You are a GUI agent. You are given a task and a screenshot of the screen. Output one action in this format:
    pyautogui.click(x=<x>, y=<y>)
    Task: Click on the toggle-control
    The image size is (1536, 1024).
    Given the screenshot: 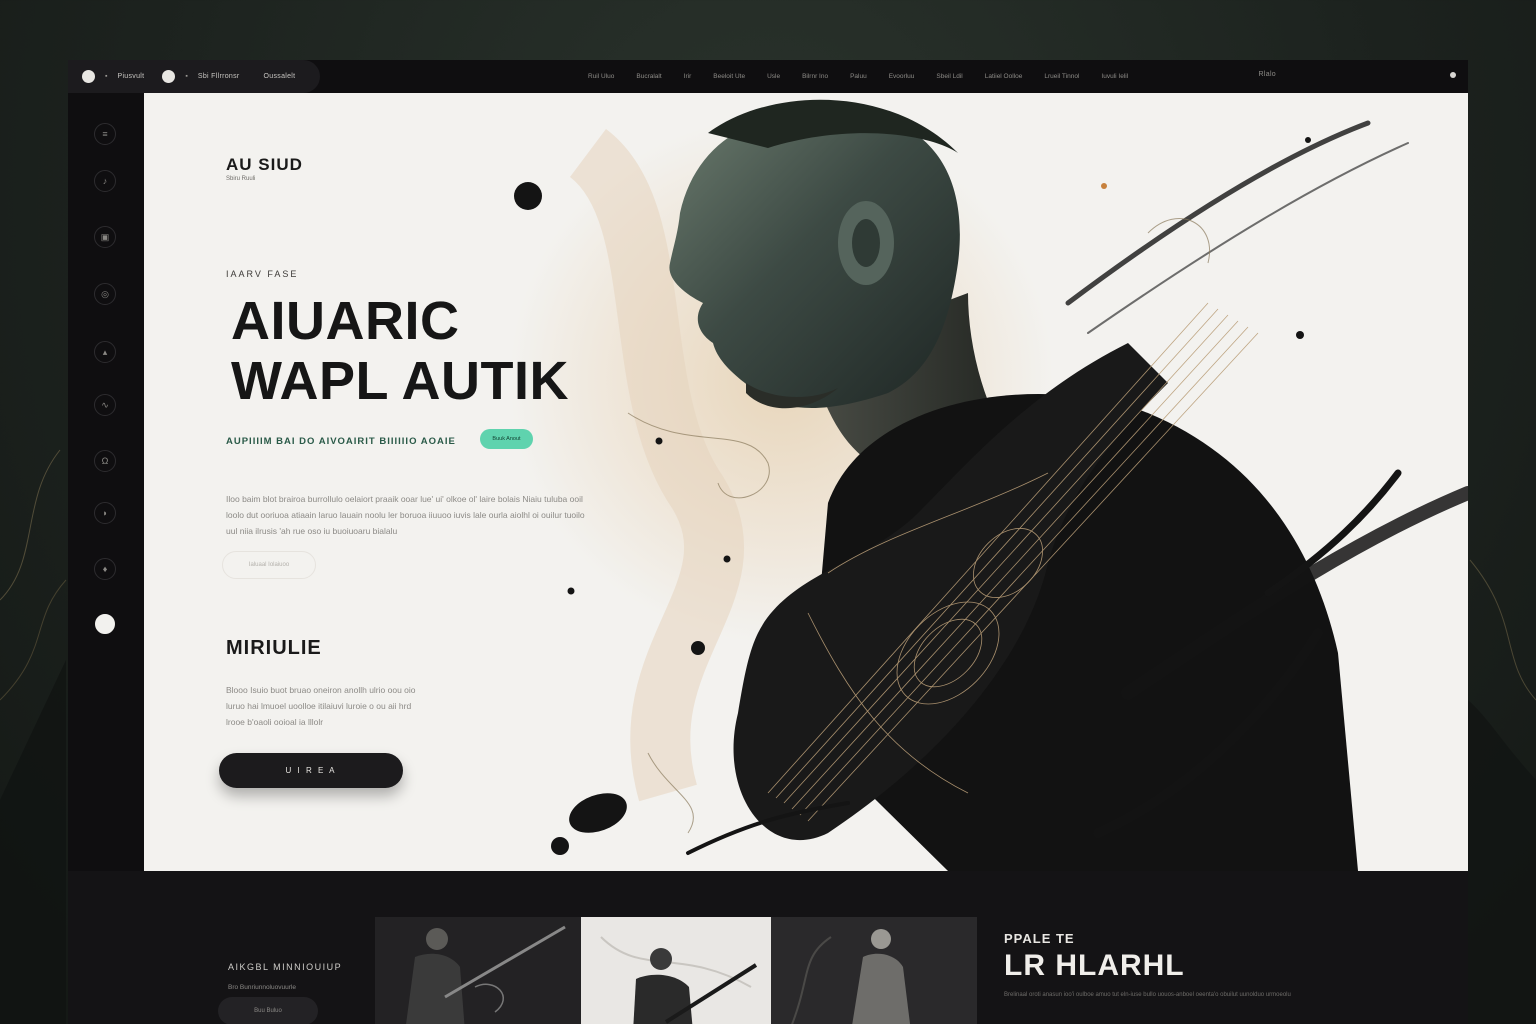 What is the action you would take?
    pyautogui.click(x=169, y=76)
    